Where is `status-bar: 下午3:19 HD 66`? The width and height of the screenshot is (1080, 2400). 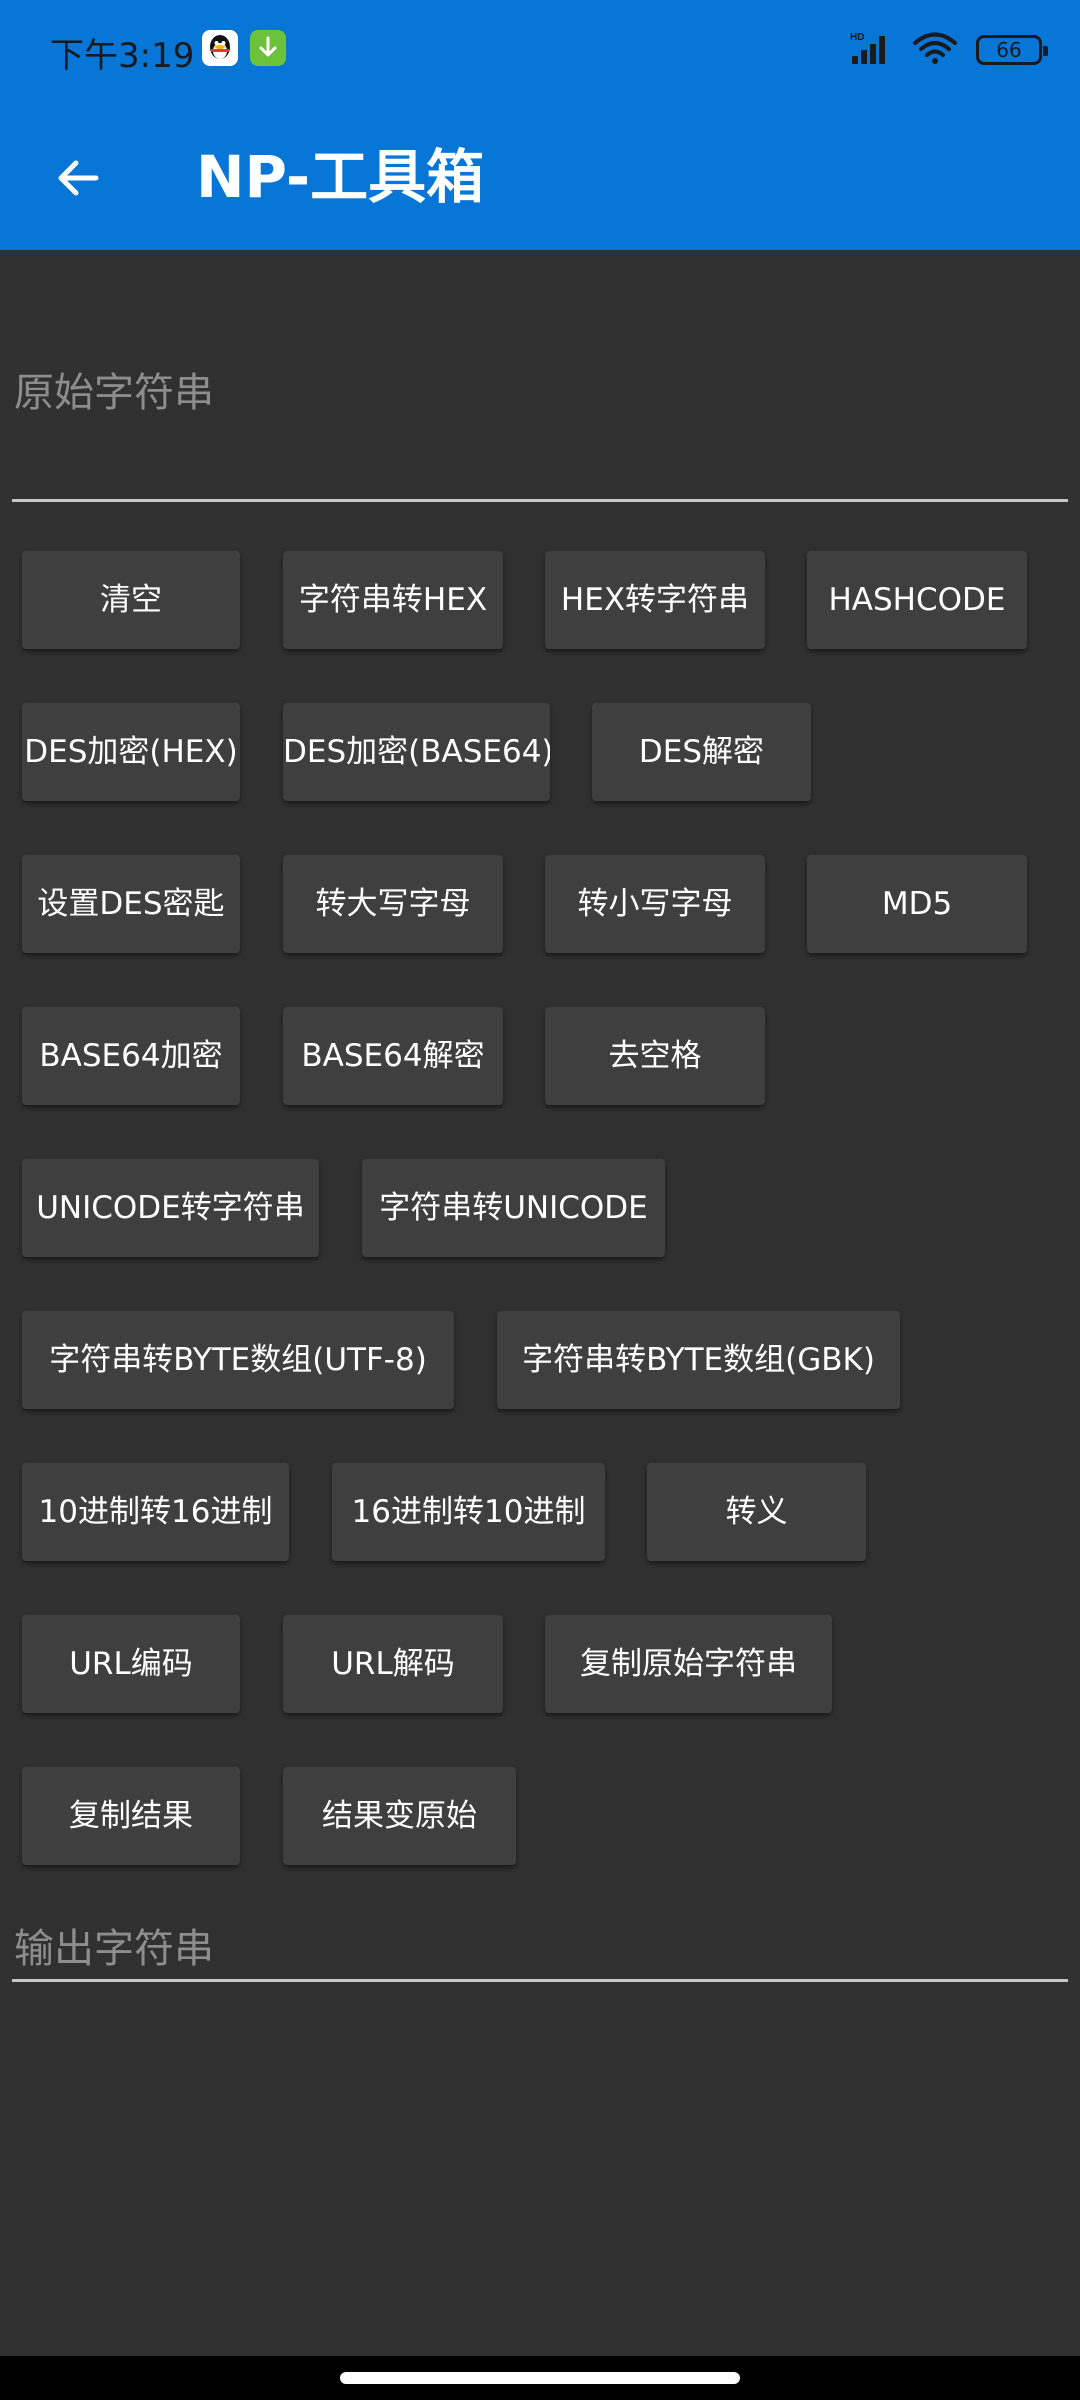
status-bar: 下午3:19 HD 66 is located at coordinates (540, 48).